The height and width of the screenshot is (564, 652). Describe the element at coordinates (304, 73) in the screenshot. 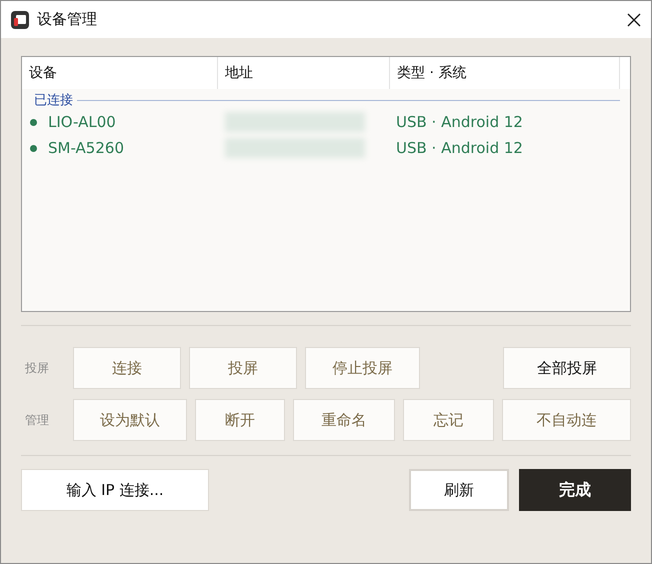

I see `column-header: 地址` at that location.